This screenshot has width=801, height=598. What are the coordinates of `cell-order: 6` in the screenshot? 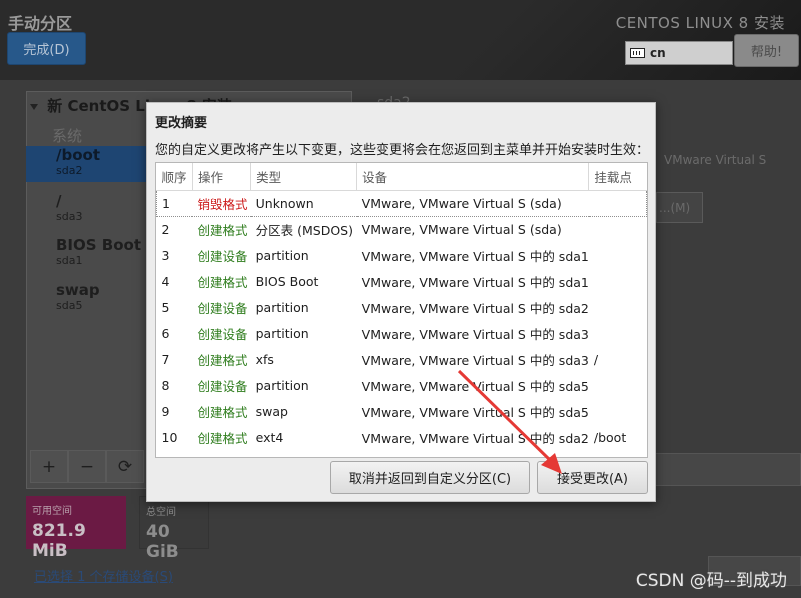 It's located at (165, 333).